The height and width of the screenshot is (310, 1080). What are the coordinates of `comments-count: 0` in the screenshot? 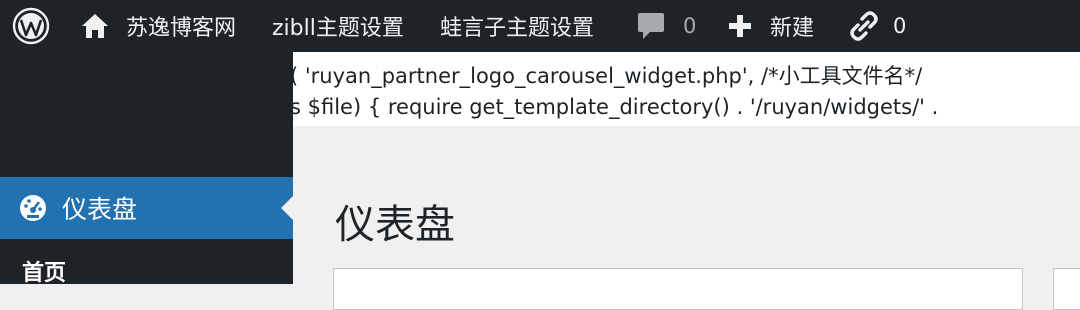 It's located at (690, 26).